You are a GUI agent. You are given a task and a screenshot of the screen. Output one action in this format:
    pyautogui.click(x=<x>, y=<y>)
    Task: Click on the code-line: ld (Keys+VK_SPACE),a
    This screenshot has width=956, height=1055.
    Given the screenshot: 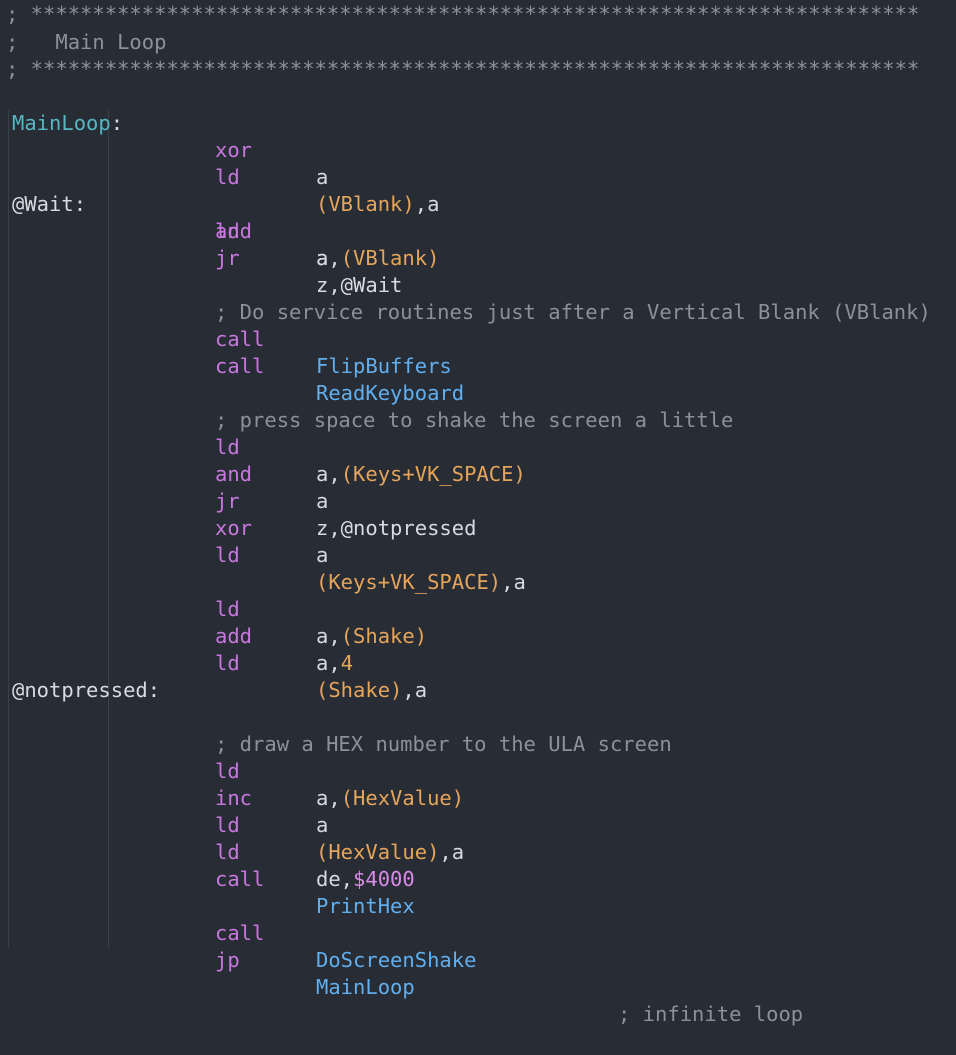 What is the action you would take?
    pyautogui.click(x=266, y=554)
    